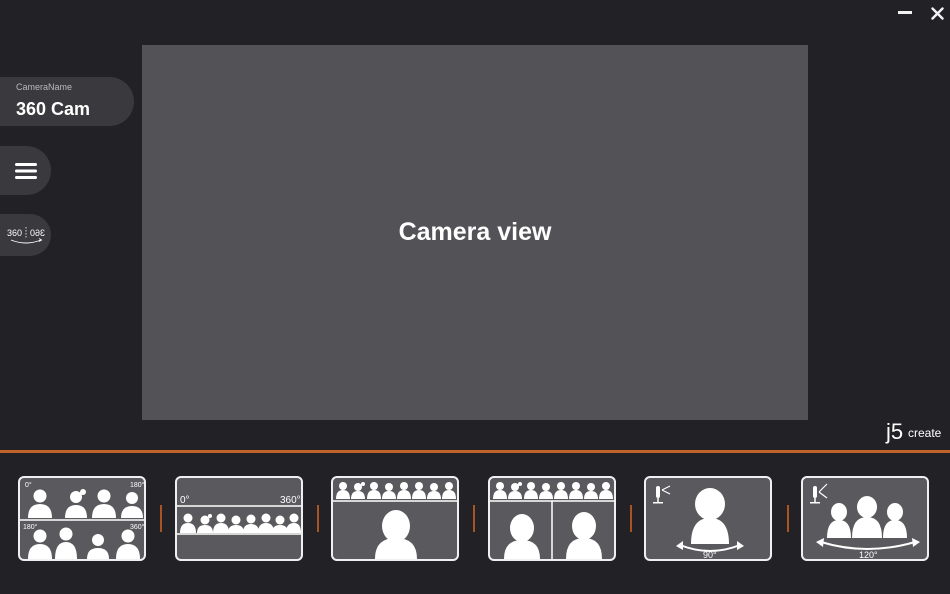 This screenshot has height=594, width=950. I want to click on mode-wide-120-view-button: 120°, so click(865, 518).